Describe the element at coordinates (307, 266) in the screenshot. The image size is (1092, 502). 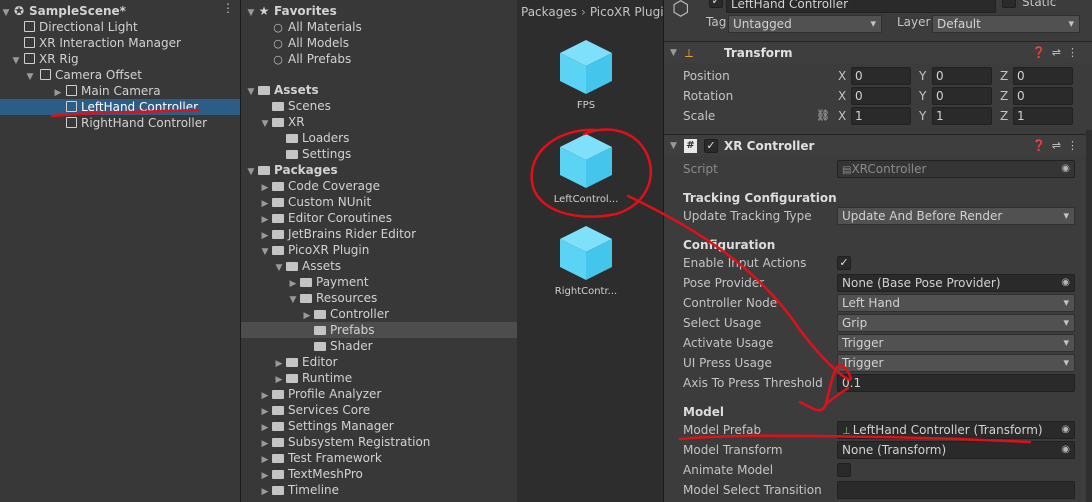
I see `tree-folder-picoxr-assets: ▼ Assets` at that location.